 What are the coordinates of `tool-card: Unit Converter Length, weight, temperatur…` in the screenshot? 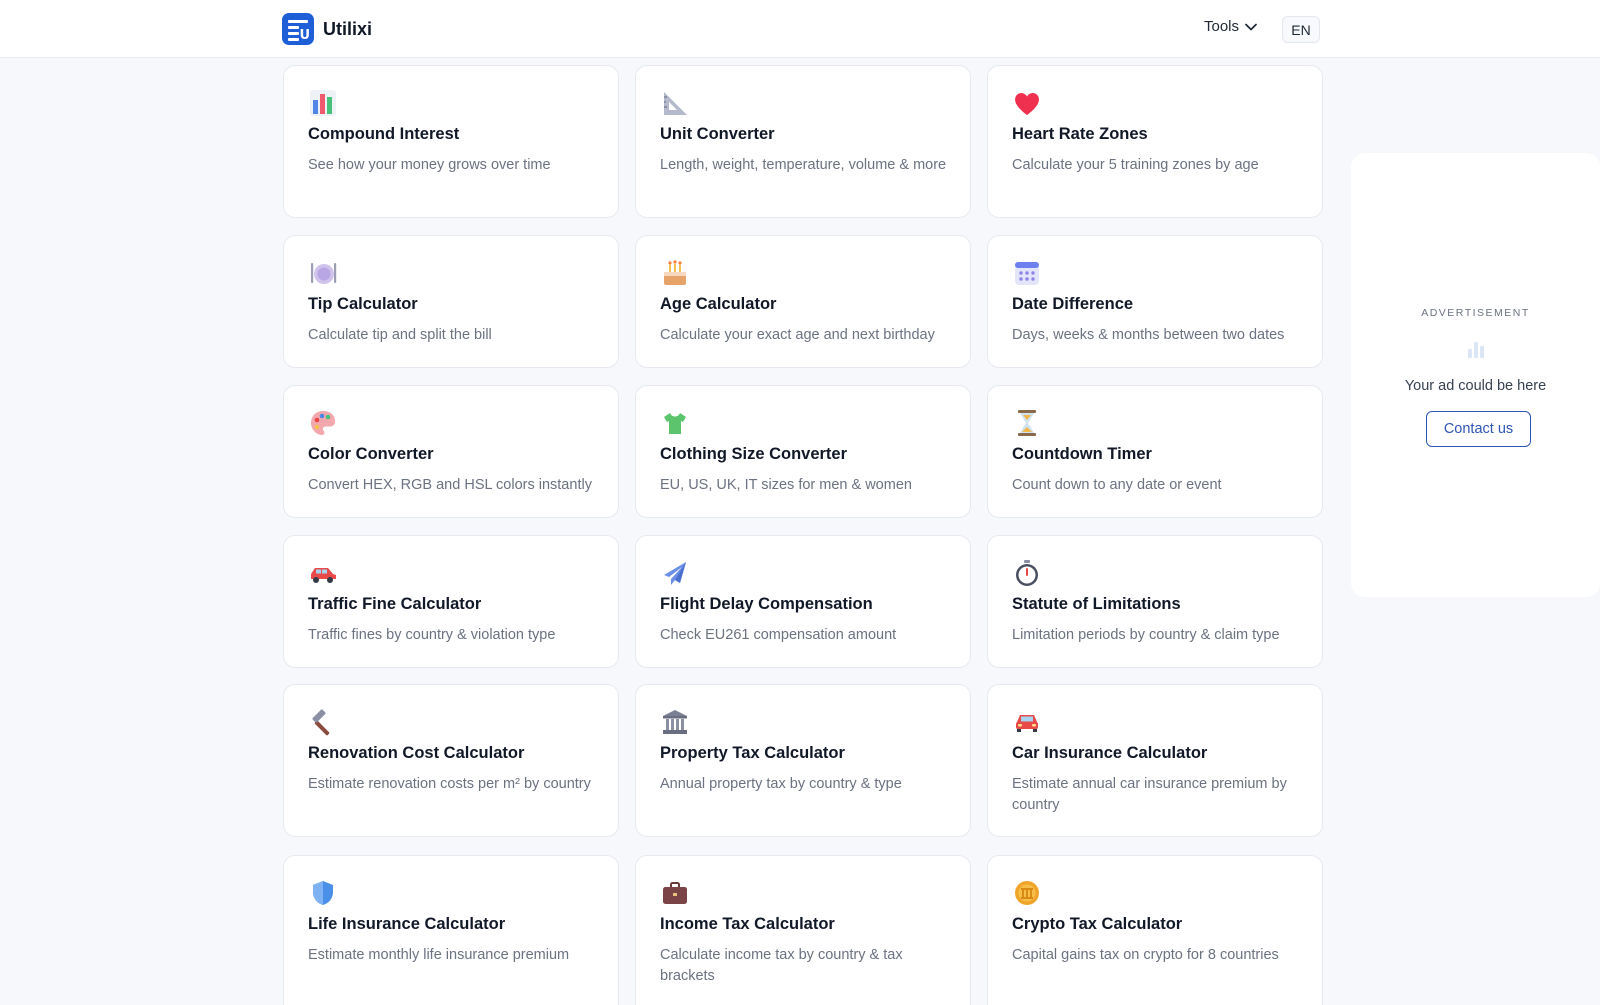 It's located at (803, 141).